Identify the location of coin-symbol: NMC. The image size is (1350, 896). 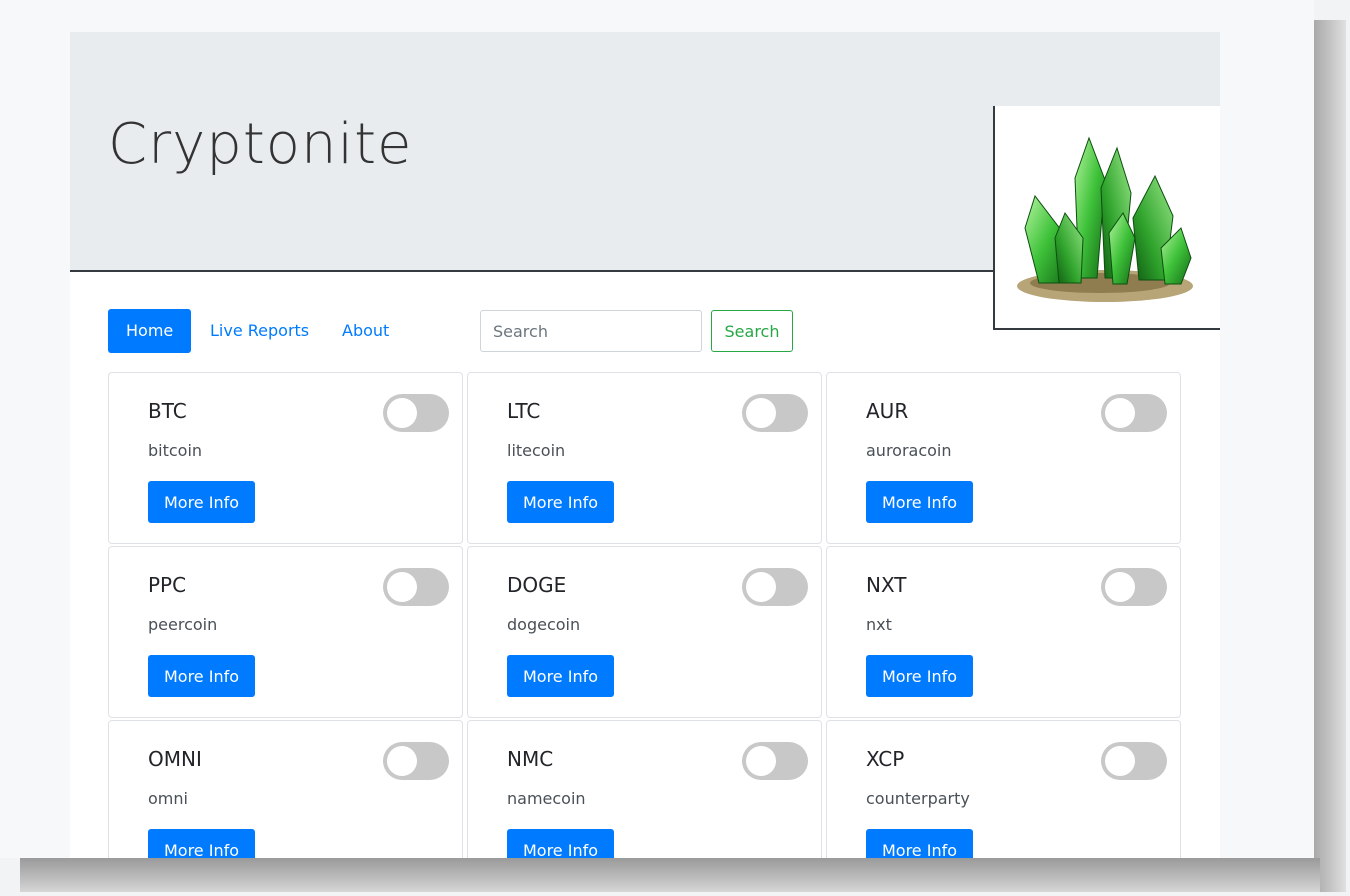
(530, 759).